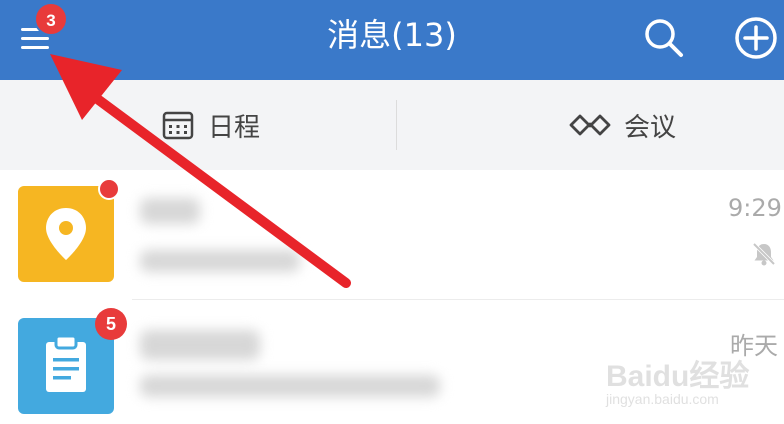  I want to click on search-icon, so click(664, 38).